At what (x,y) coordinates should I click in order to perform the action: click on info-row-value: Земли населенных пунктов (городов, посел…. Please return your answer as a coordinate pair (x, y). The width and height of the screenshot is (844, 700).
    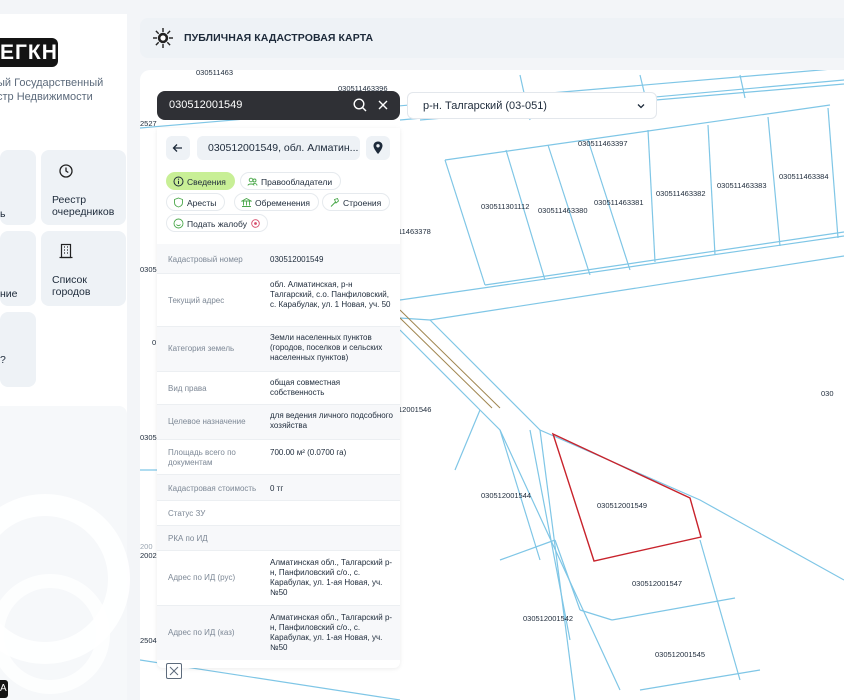
    Looking at the image, I should click on (326, 347).